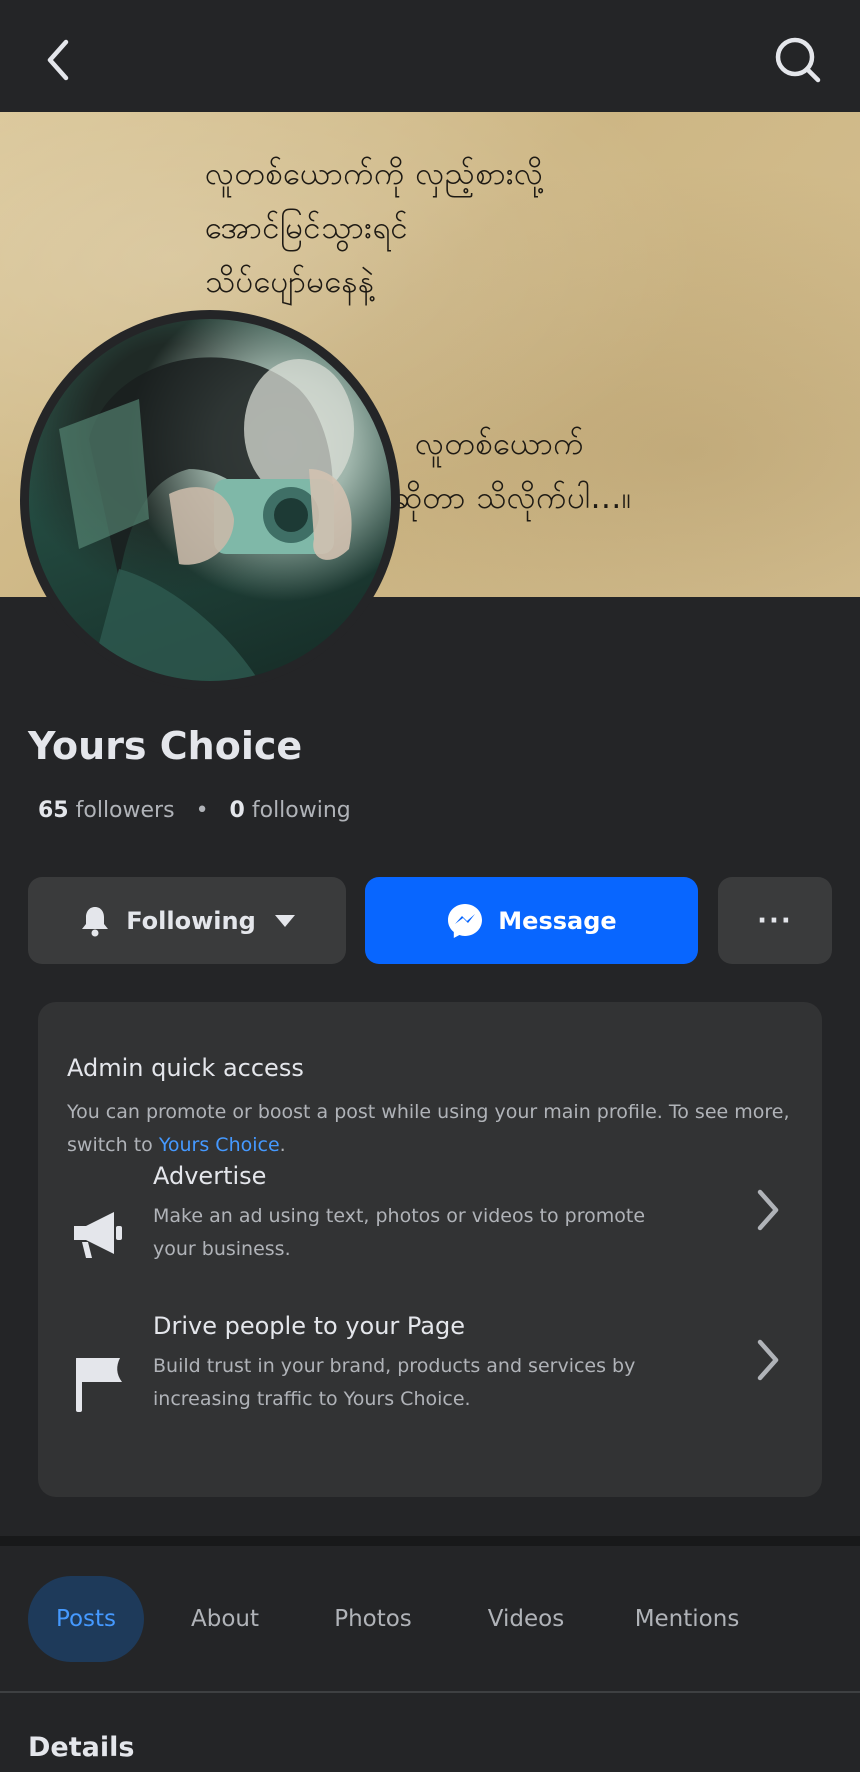 The image size is (860, 1772). Describe the element at coordinates (165, 746) in the screenshot. I see `page-title: Yours Choice` at that location.